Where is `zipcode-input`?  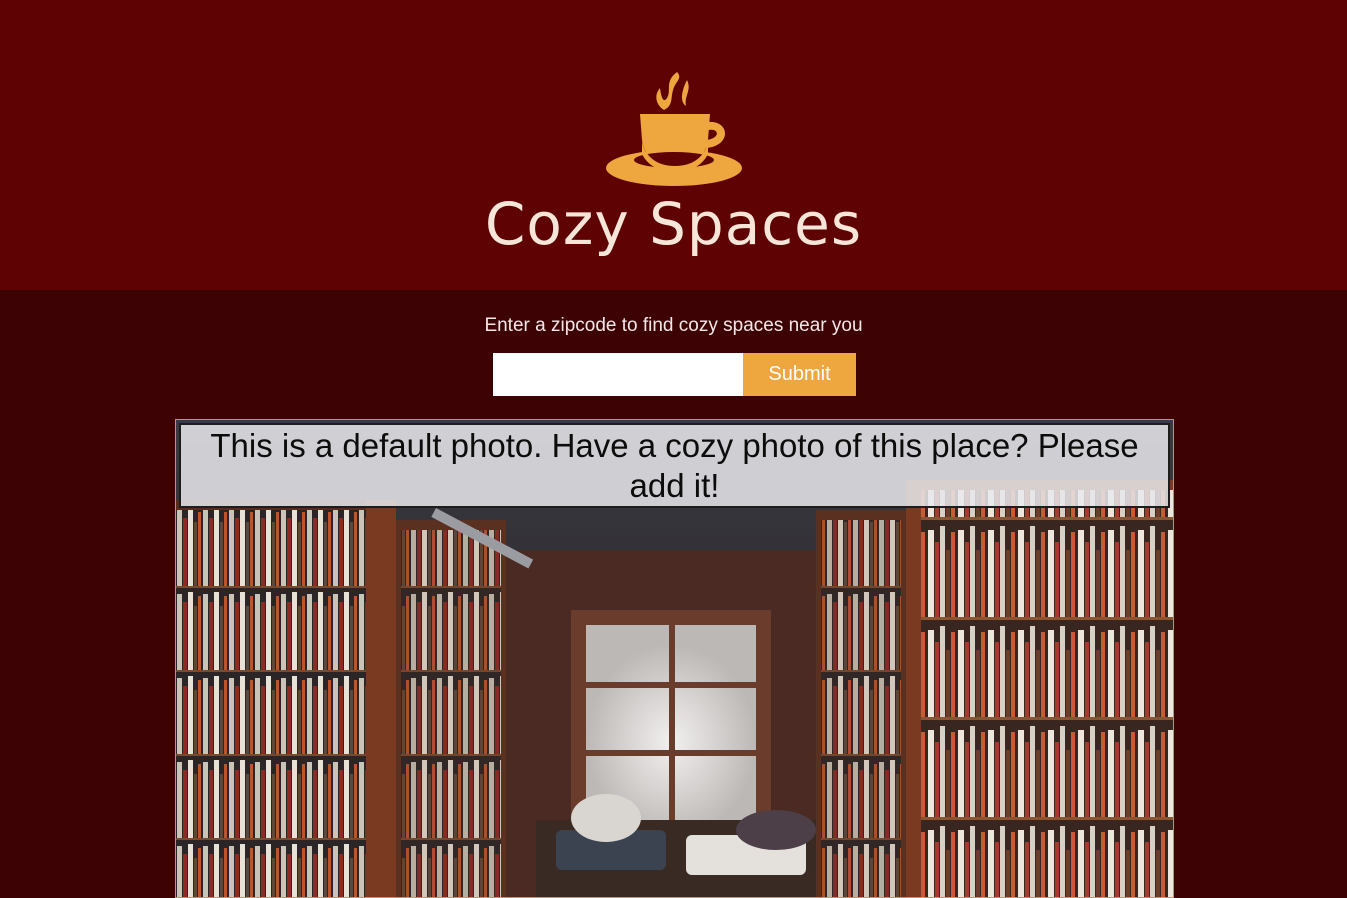
zipcode-input is located at coordinates (618, 374).